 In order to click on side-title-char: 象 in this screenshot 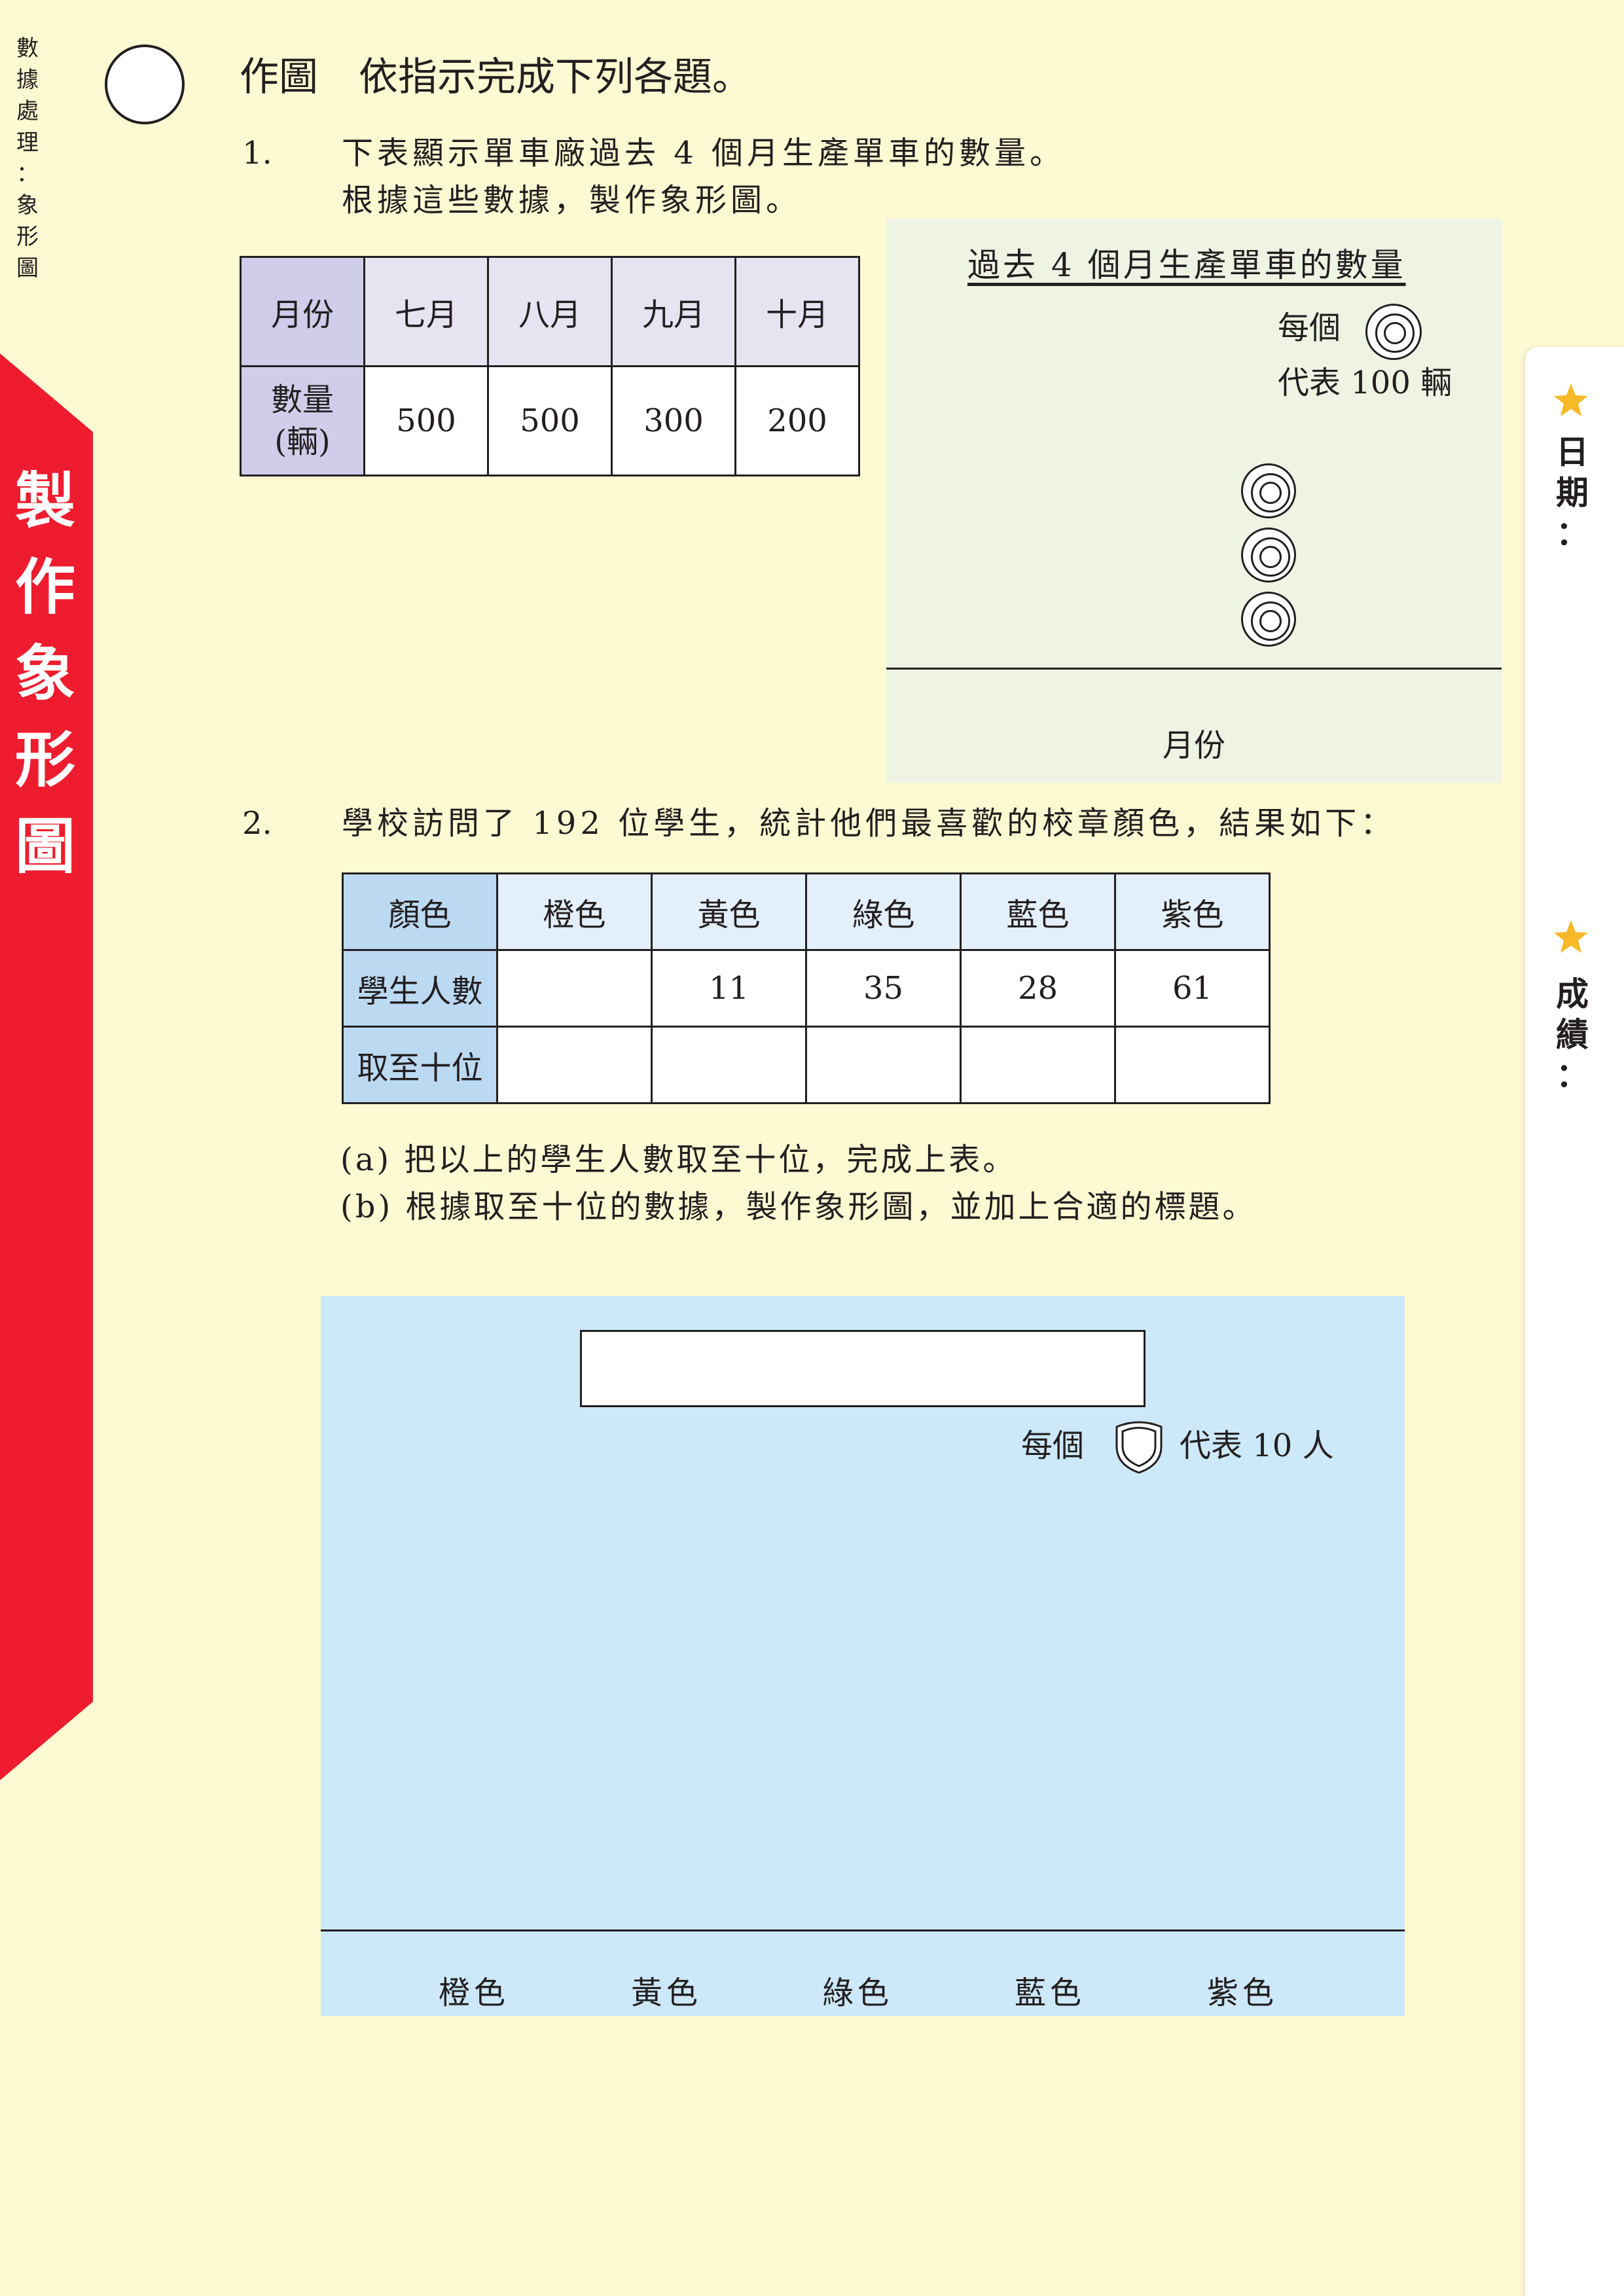, I will do `click(27, 205)`.